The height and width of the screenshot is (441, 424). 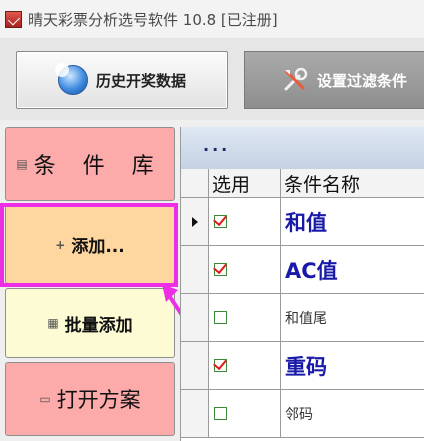 I want to click on grid-icon: ▦, so click(x=53, y=323).